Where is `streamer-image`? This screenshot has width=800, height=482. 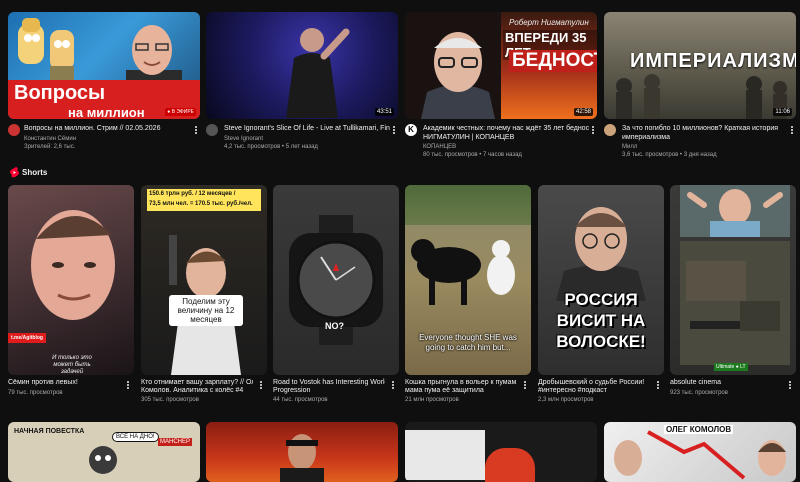
streamer-image is located at coordinates (735, 211).